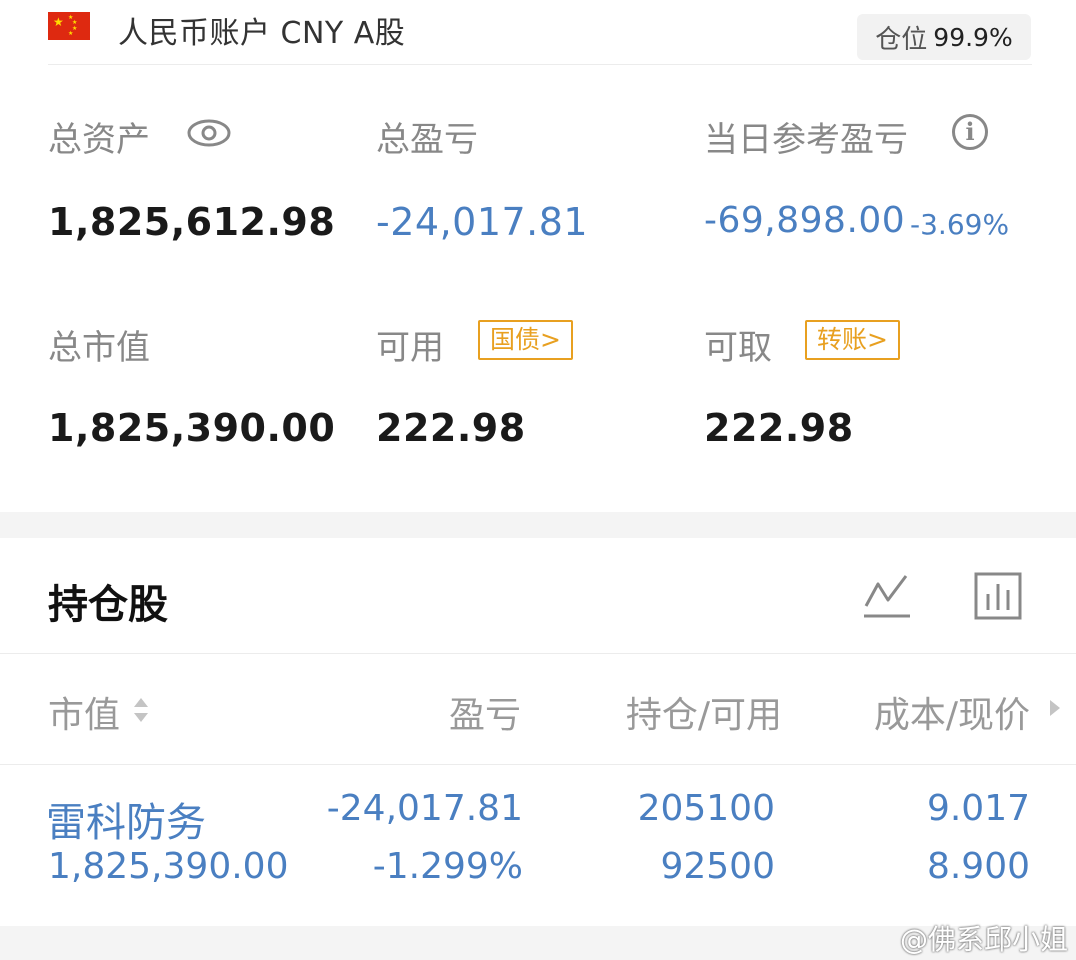 The width and height of the screenshot is (1076, 960). I want to click on china-flag-icon: ★ ★ ★ ★ ★, so click(69, 26).